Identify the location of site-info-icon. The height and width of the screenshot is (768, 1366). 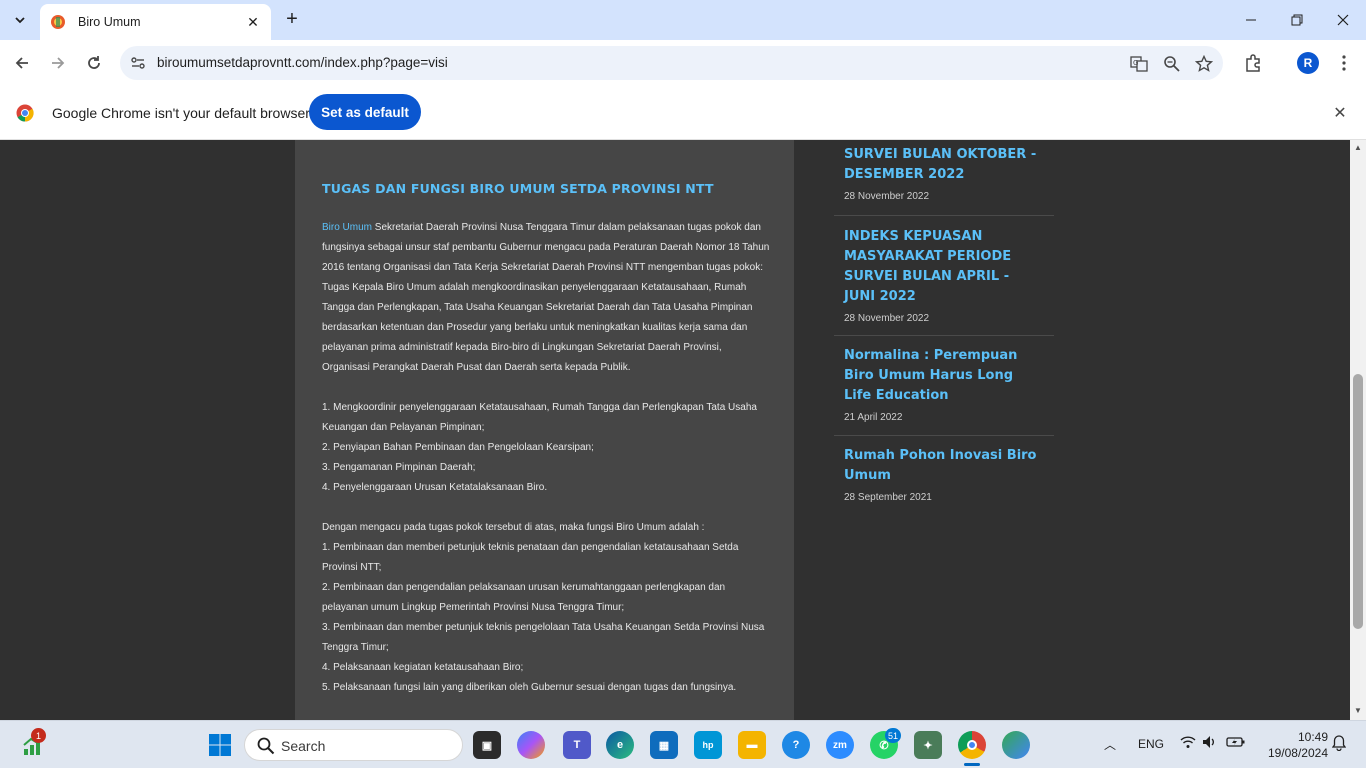
(138, 63).